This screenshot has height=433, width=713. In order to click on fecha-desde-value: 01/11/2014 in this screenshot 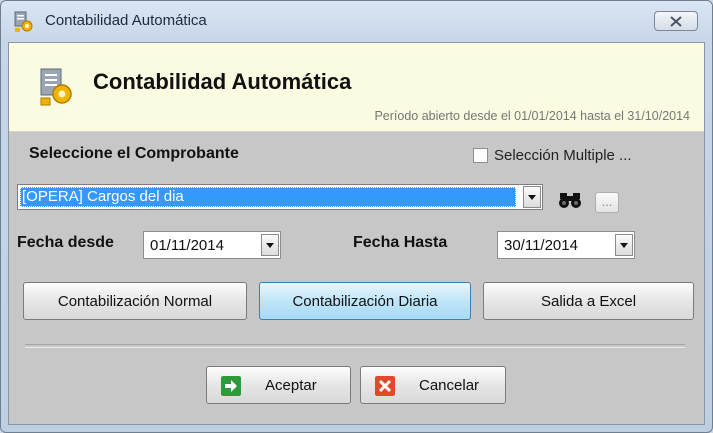, I will do `click(187, 245)`.